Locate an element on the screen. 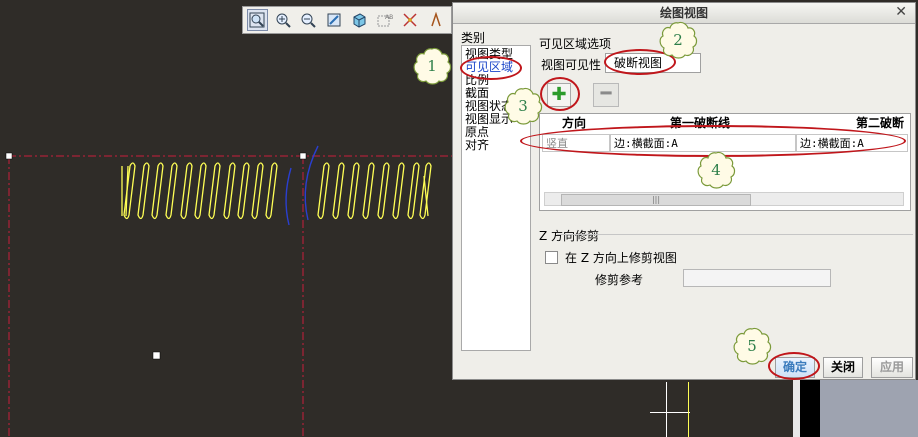  close-icon: ✕ is located at coordinates (901, 12).